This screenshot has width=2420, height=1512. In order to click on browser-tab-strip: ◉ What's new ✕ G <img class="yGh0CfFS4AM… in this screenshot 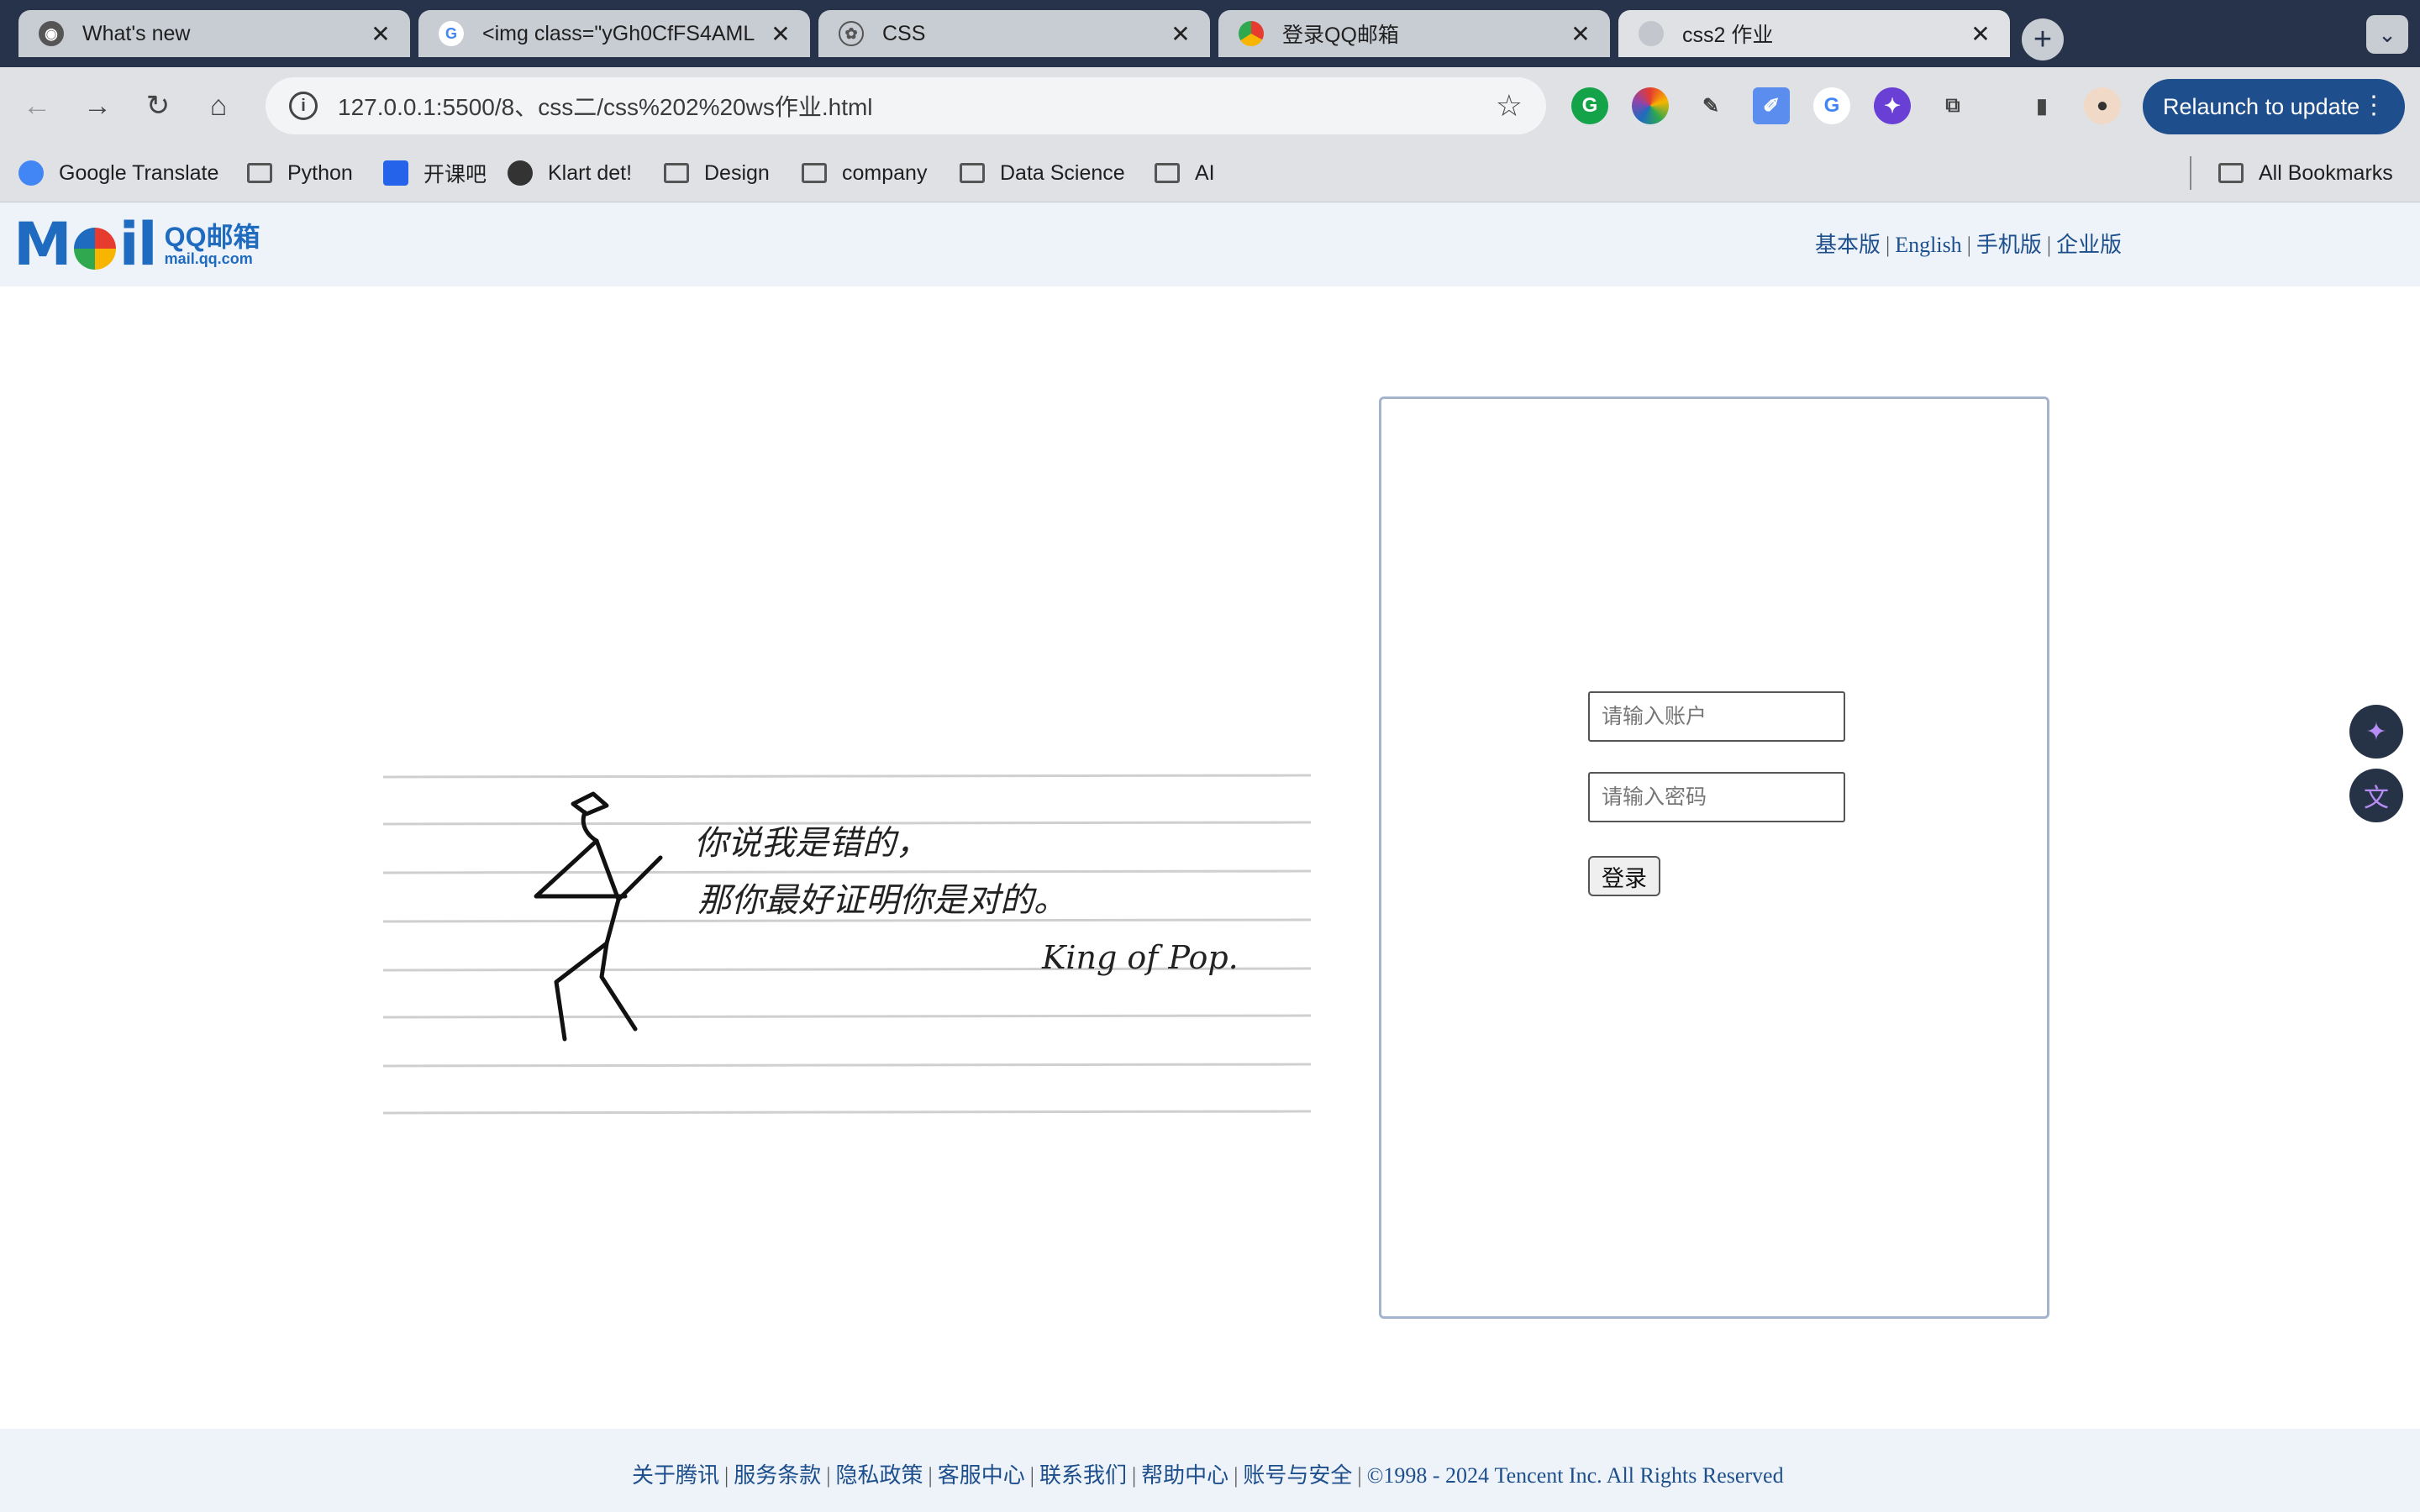, I will do `click(1210, 33)`.